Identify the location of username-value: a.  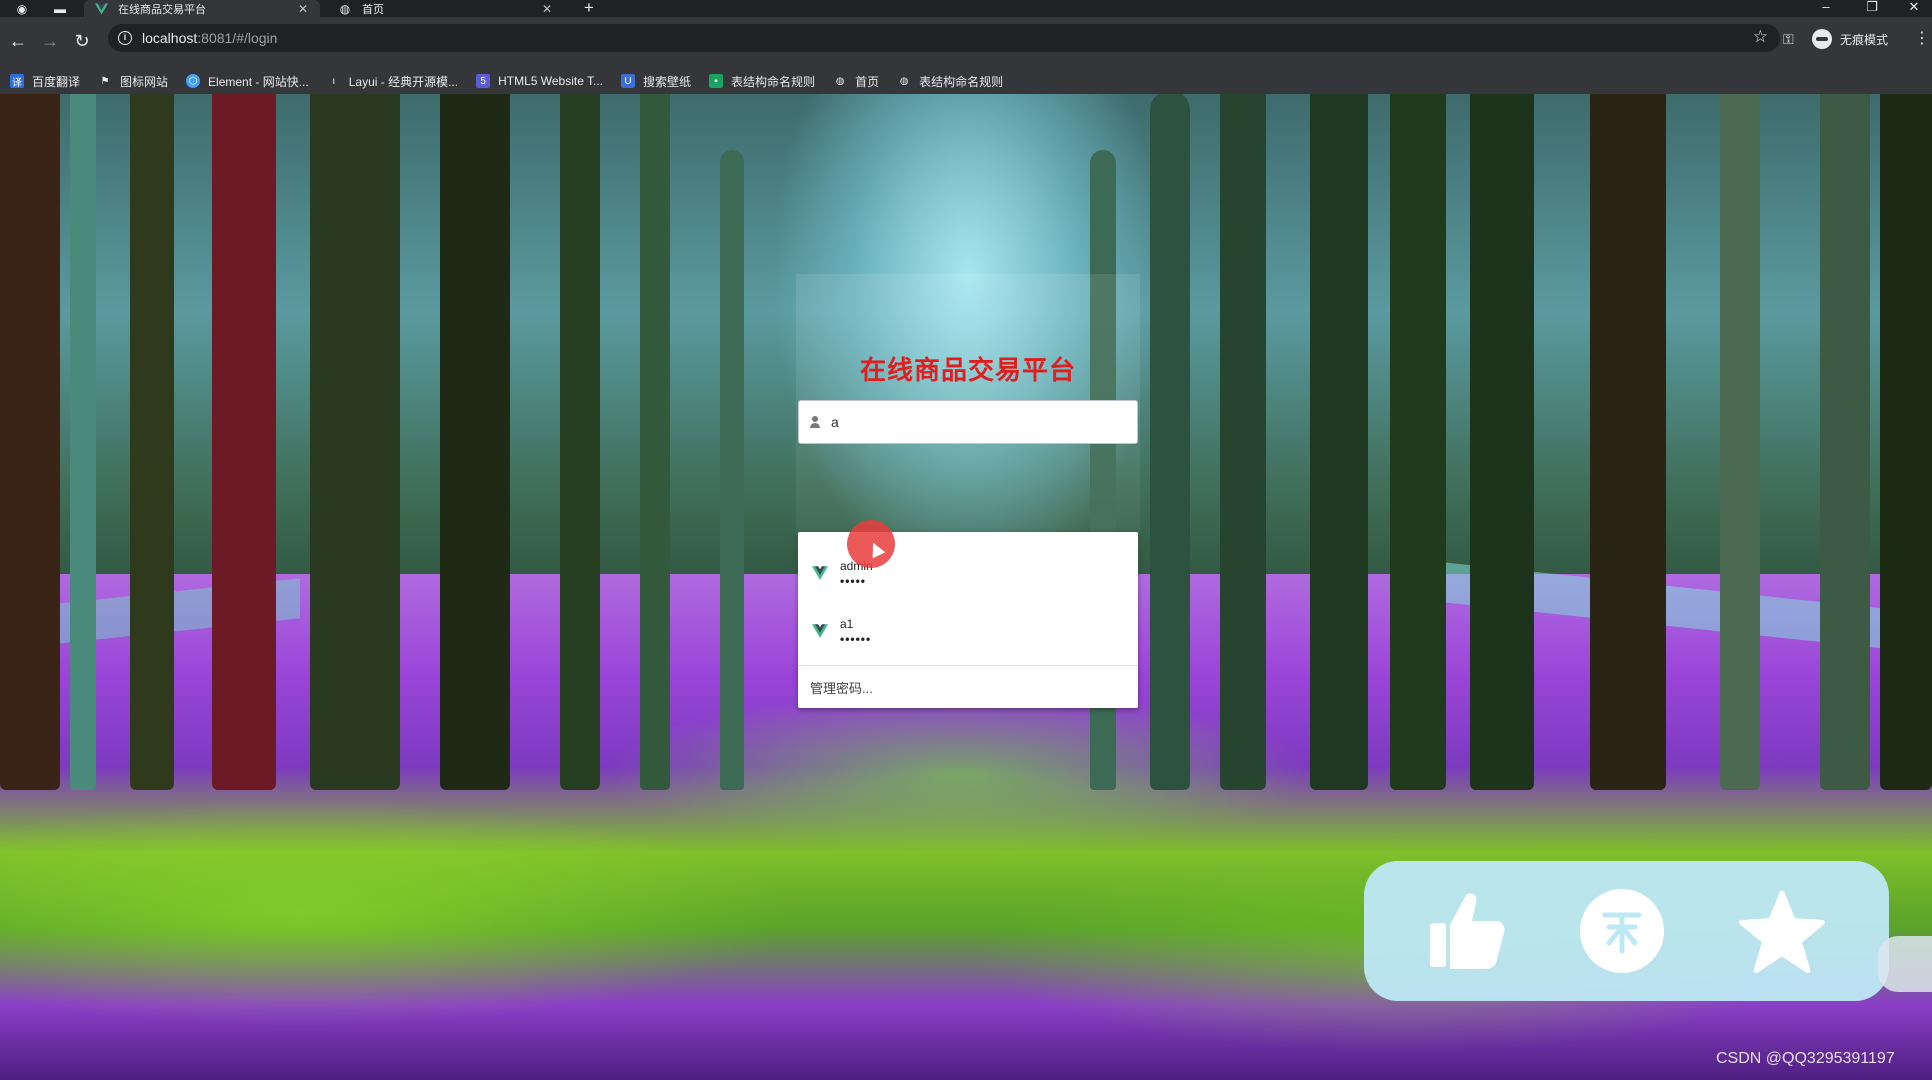
(835, 422).